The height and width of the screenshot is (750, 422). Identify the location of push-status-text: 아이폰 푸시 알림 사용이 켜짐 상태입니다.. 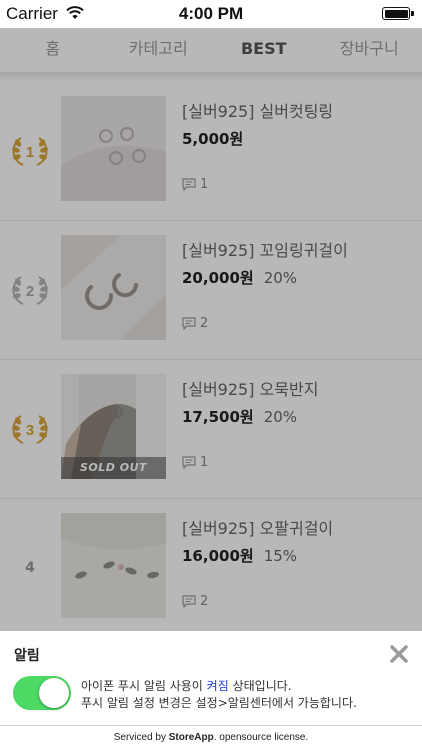
(186, 686).